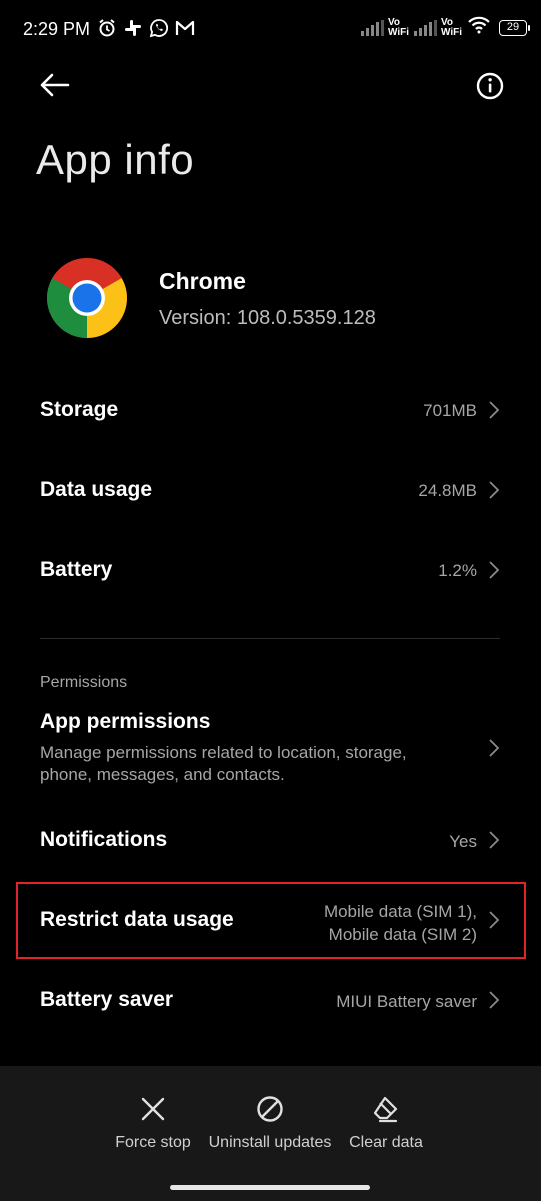 The width and height of the screenshot is (541, 1201). Describe the element at coordinates (270, 30) in the screenshot. I see `status-bar: 2:29 PM Vo WiFi Vo WiFi 29` at that location.